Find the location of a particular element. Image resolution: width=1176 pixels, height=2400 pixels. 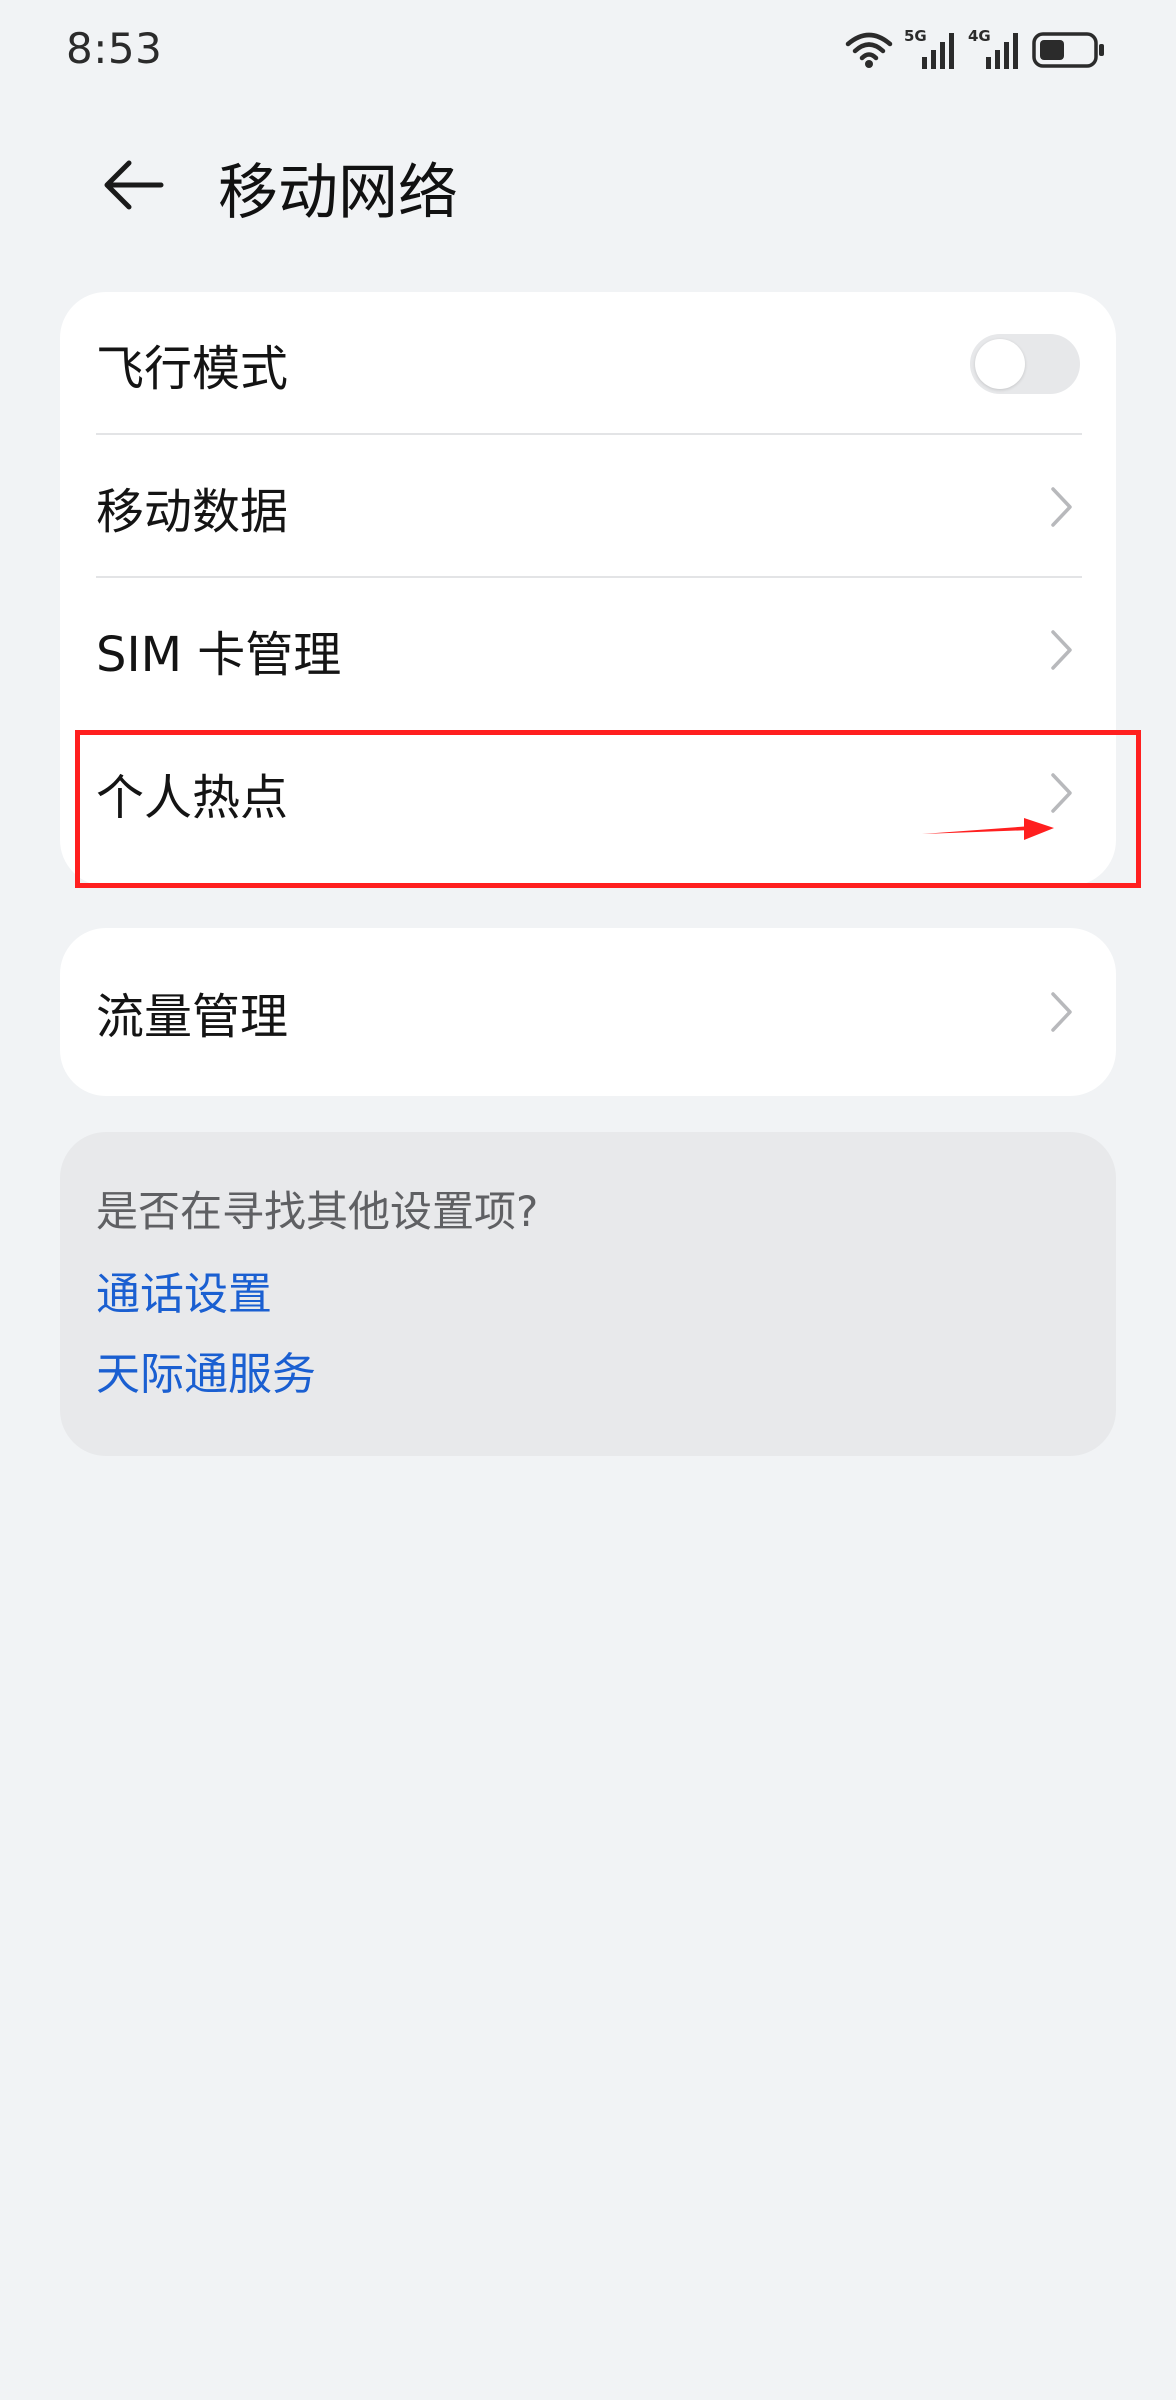

related-settings-title: 是否在寻找其他设置项? is located at coordinates (317, 1211).